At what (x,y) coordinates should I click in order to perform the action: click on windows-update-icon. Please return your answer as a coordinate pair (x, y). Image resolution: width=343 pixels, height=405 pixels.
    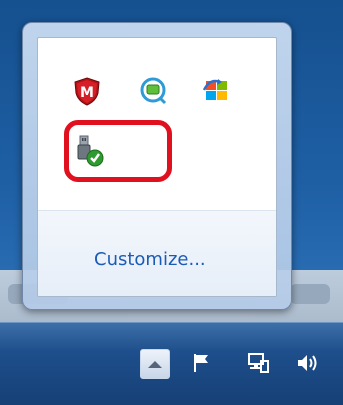
    Looking at the image, I should click on (217, 91).